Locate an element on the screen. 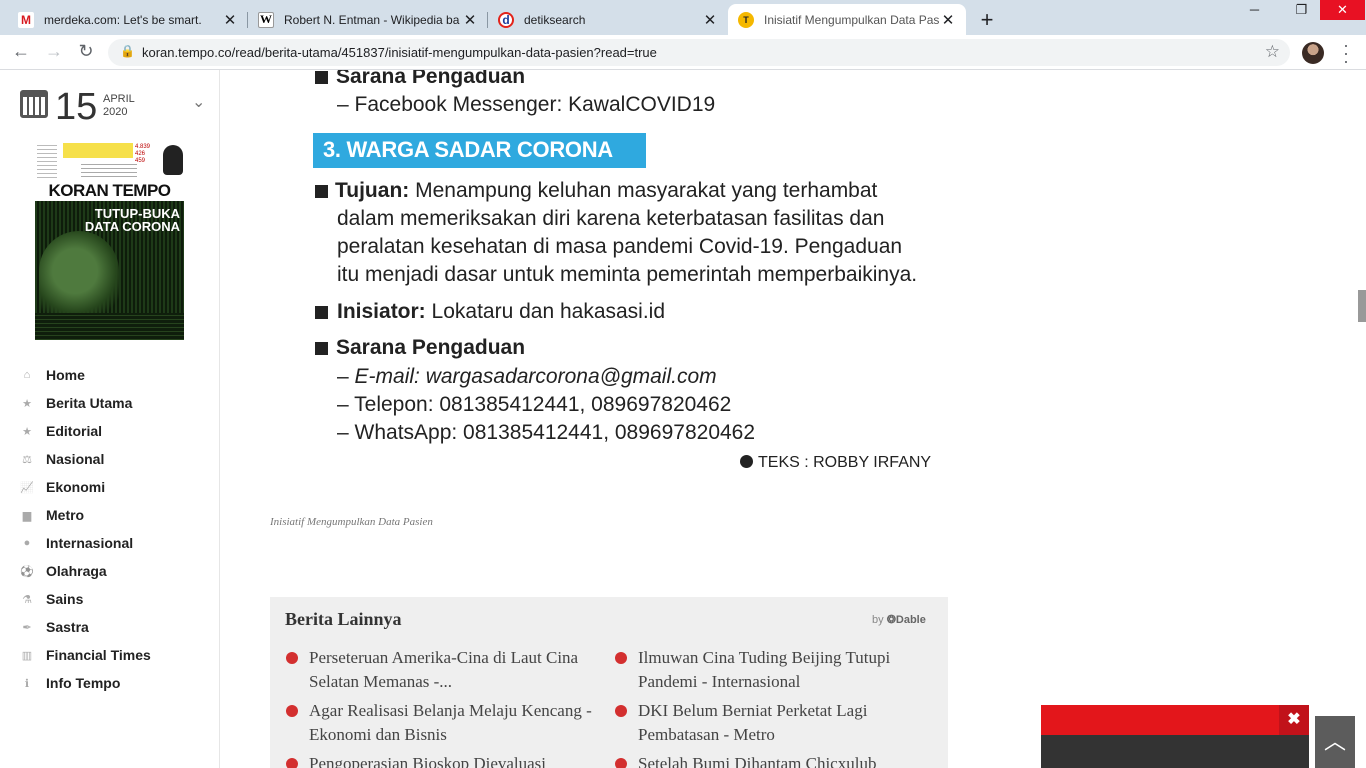 This screenshot has width=1366, height=768. browser-menu-icon: · · · is located at coordinates (1346, 53).